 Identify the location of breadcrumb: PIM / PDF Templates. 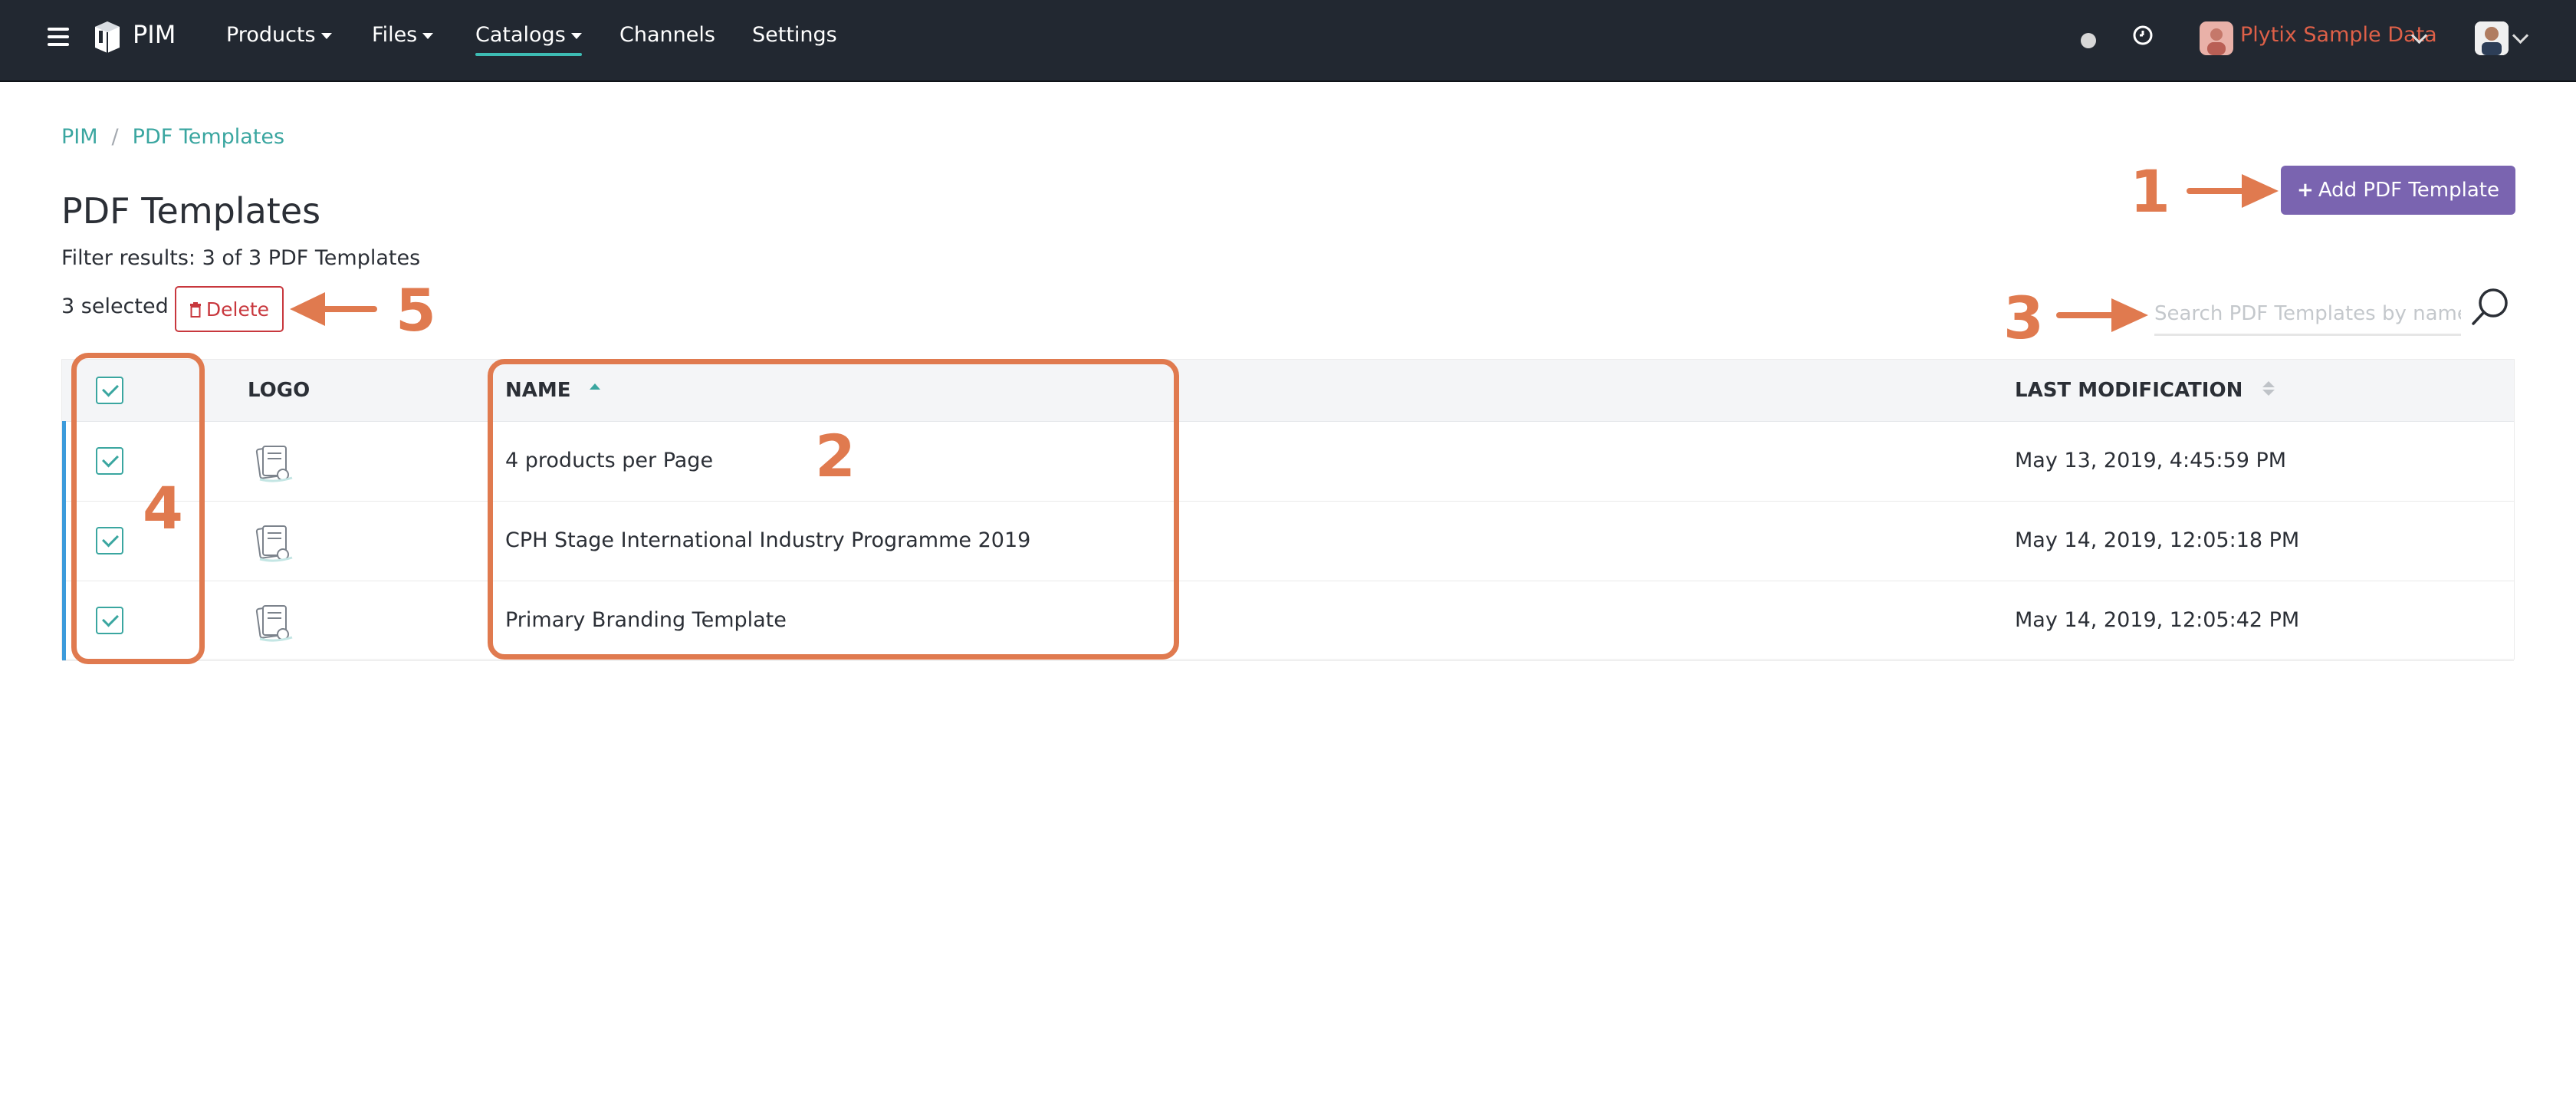
(172, 137).